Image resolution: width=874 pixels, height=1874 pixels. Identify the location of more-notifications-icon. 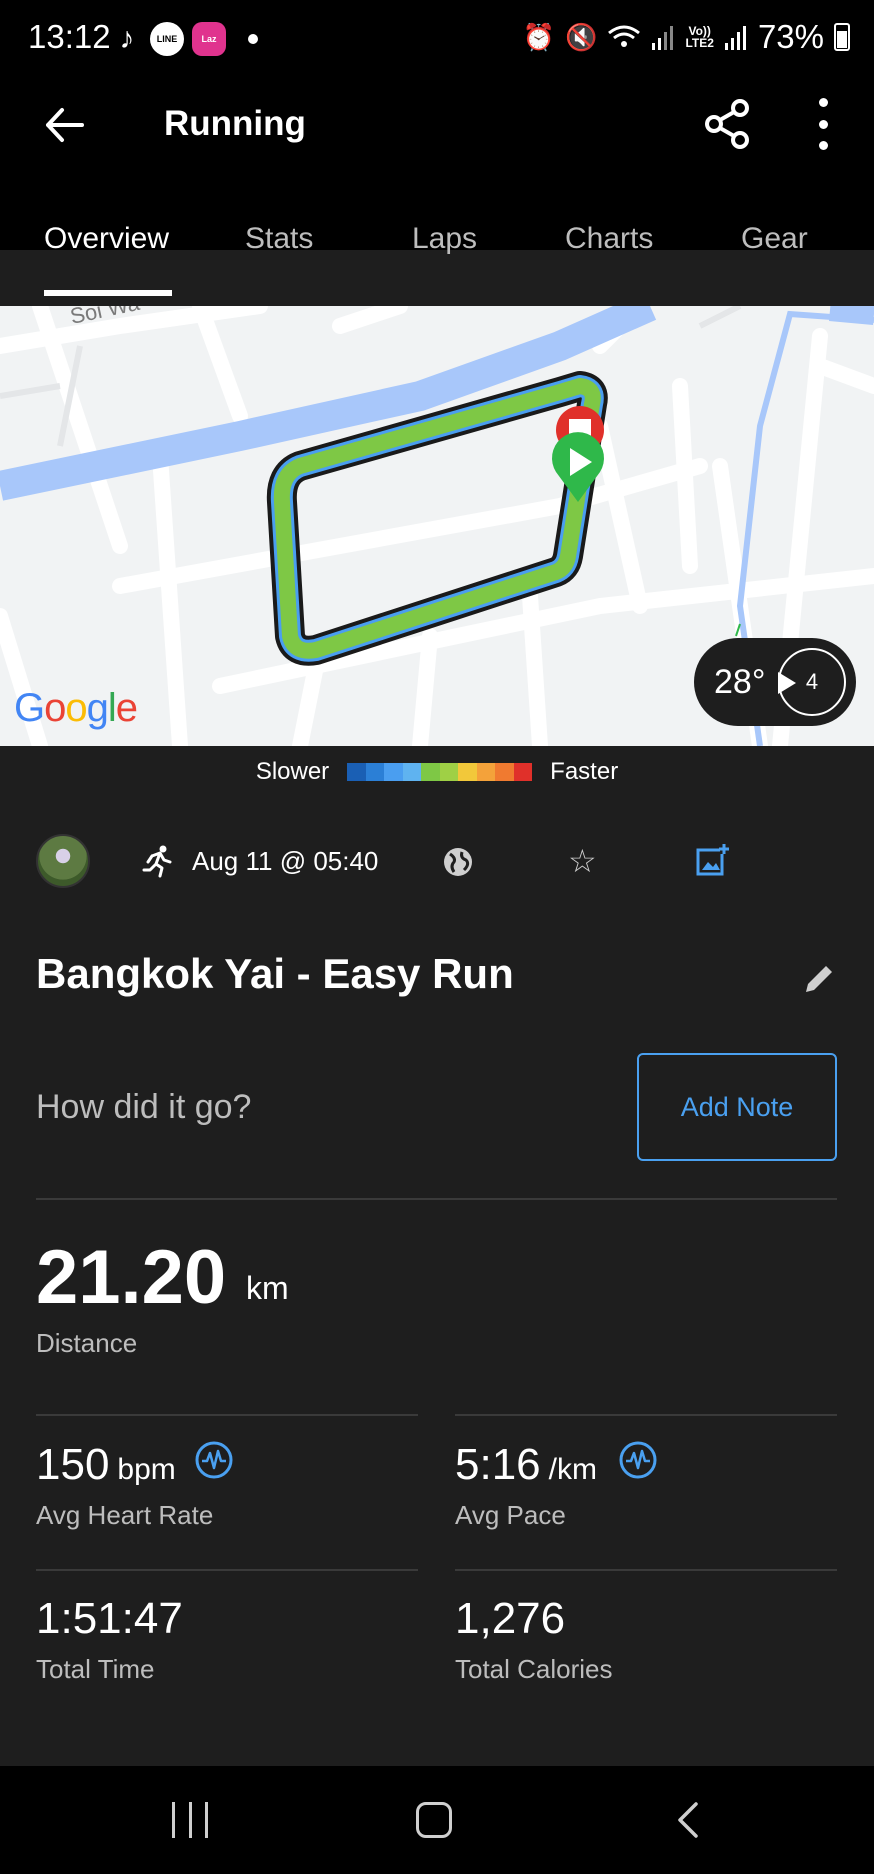
(253, 39).